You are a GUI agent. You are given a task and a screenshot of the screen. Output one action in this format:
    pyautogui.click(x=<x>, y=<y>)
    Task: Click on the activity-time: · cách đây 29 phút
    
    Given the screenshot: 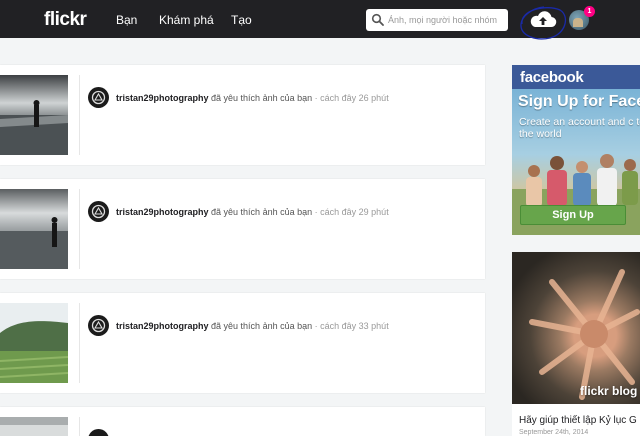 What is the action you would take?
    pyautogui.click(x=351, y=212)
    